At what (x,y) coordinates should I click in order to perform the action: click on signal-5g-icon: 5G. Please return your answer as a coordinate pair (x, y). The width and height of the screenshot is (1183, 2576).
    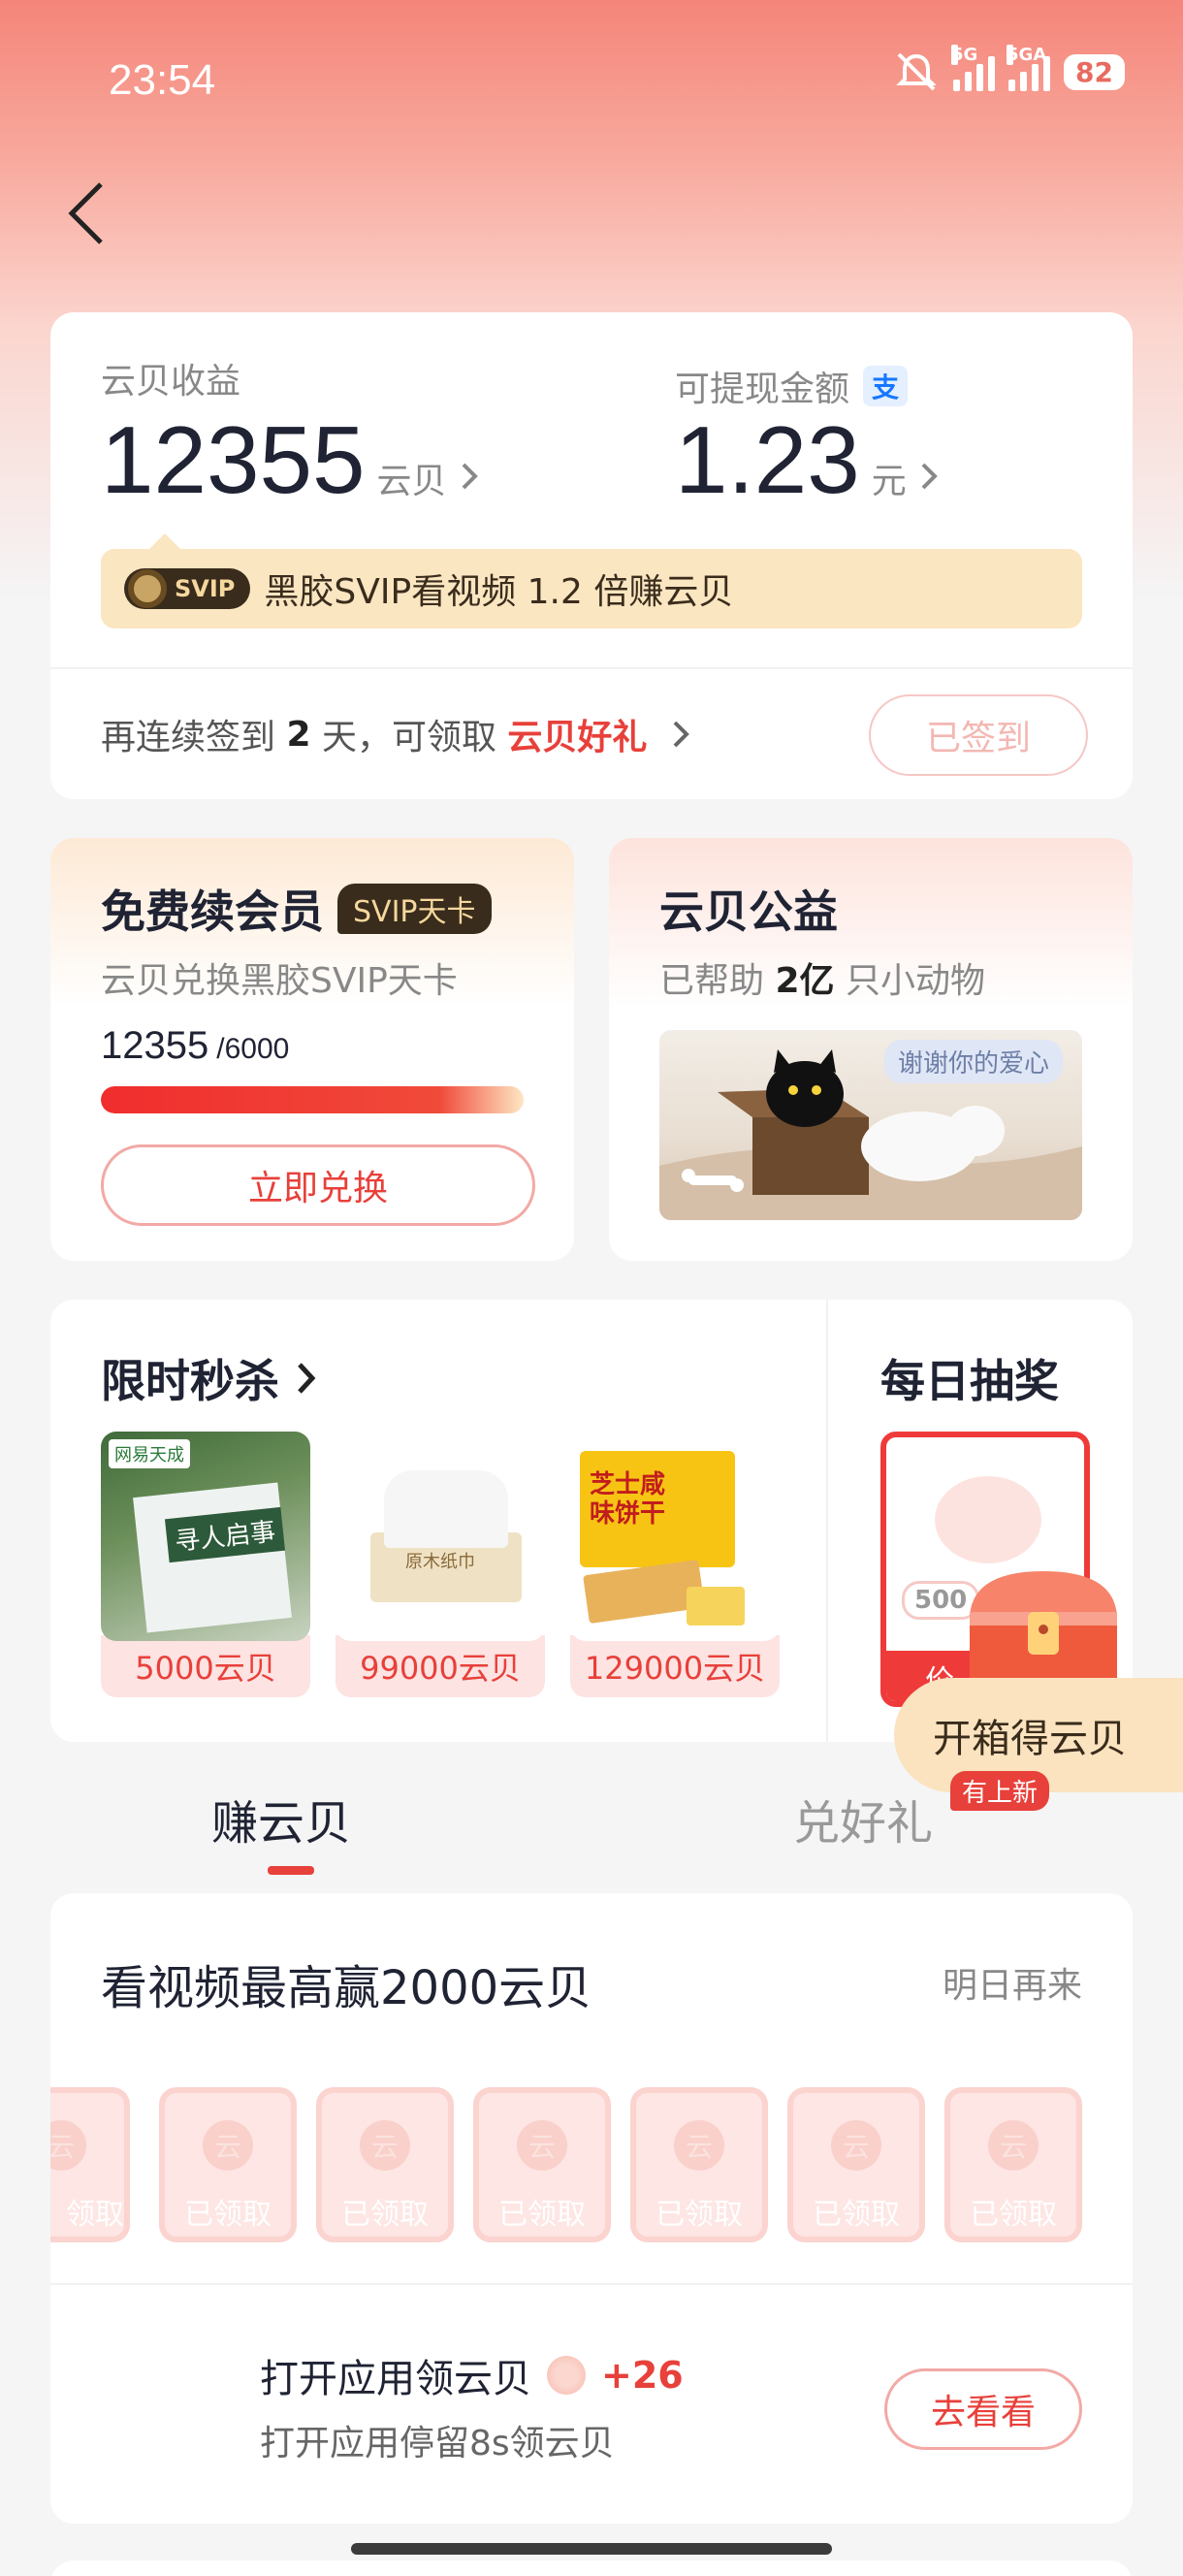
    Looking at the image, I should click on (973, 68).